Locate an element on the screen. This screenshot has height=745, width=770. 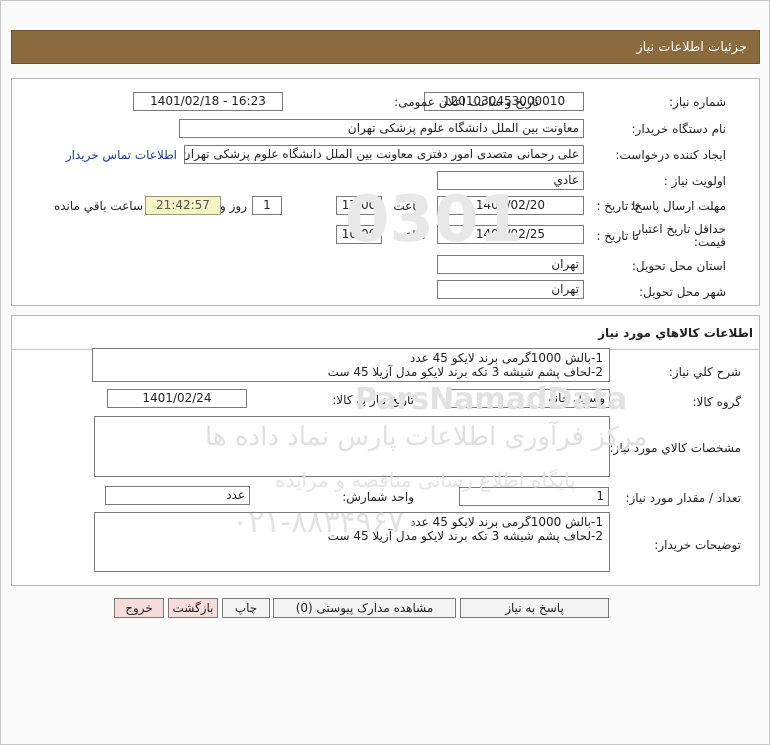
remaining-time-field: 21:42:57 is located at coordinates (183, 205).